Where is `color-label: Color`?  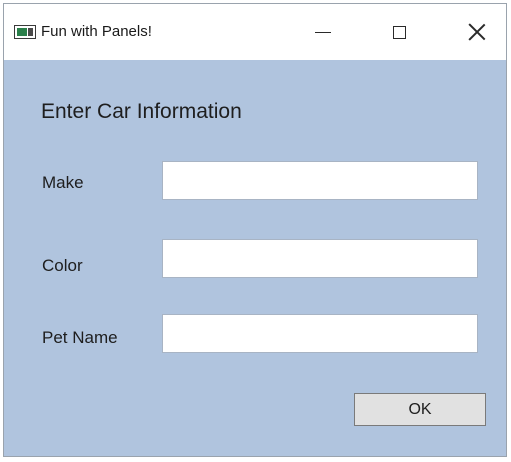
color-label: Color is located at coordinates (62, 265).